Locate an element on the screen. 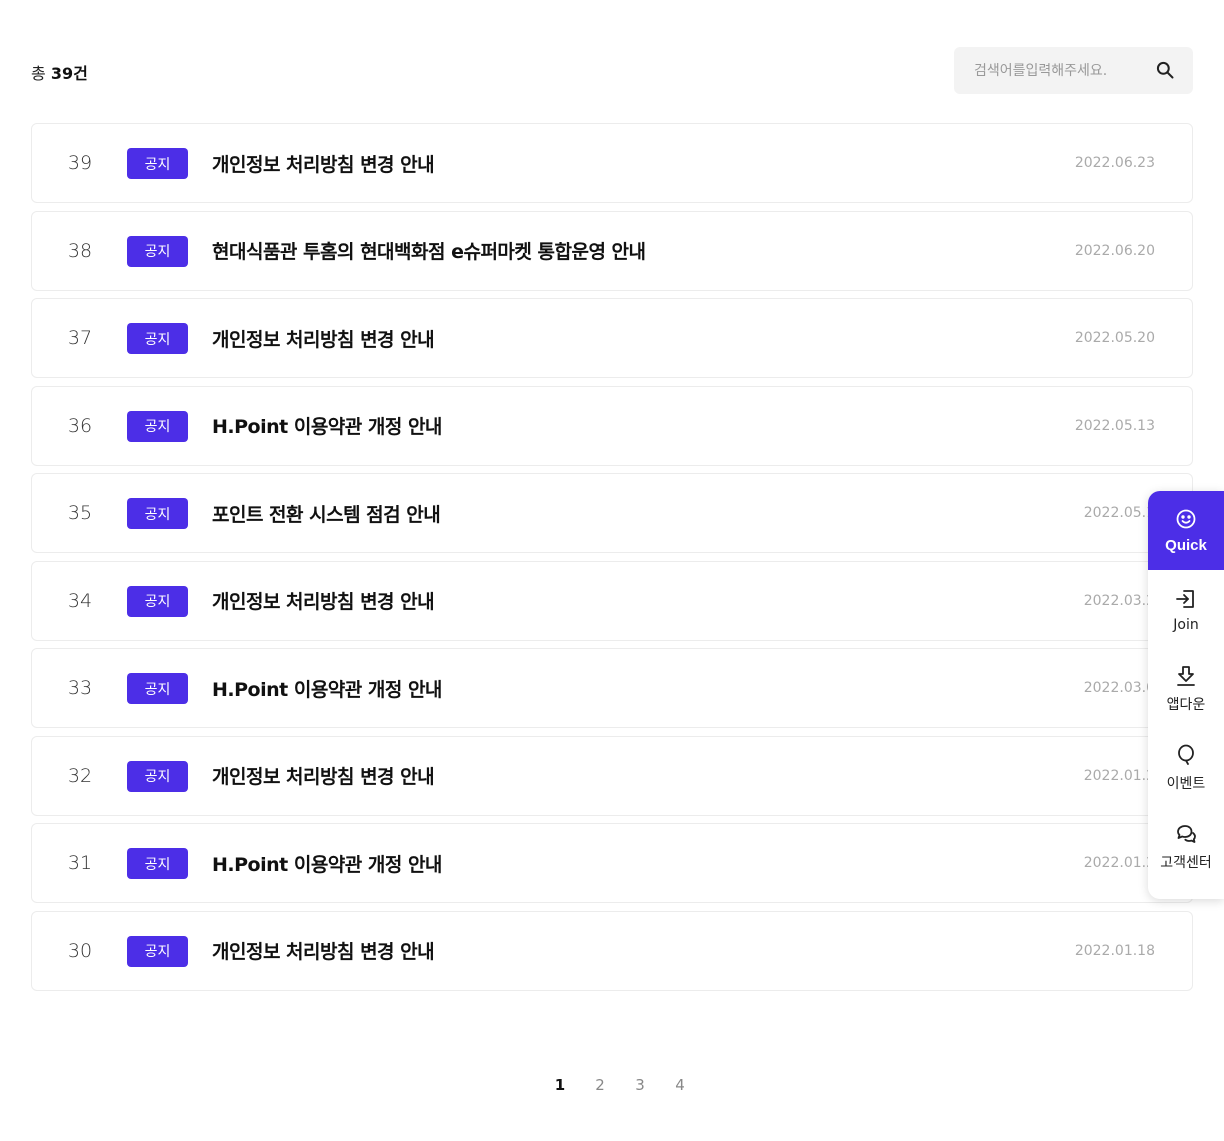 The width and height of the screenshot is (1224, 1141). notice-date: 2022.06.23 is located at coordinates (1114, 163).